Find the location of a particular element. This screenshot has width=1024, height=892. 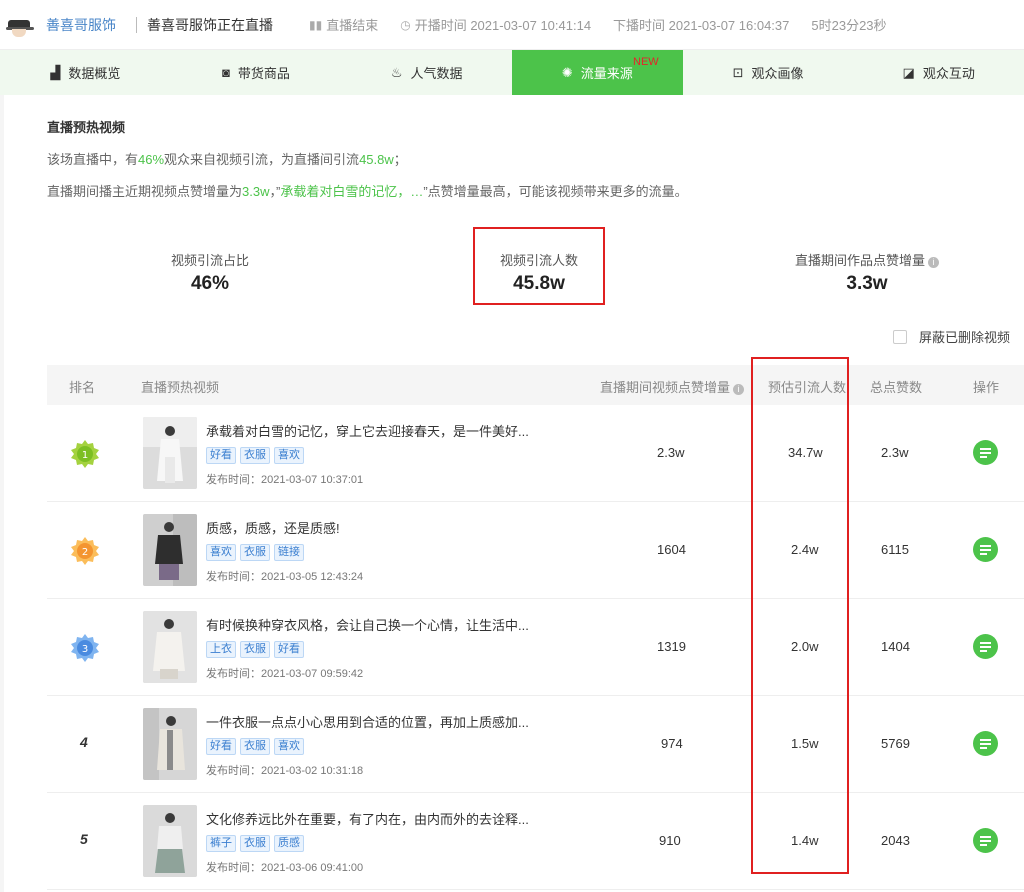

rank-1-medal-icon: 1 is located at coordinates (85, 454).